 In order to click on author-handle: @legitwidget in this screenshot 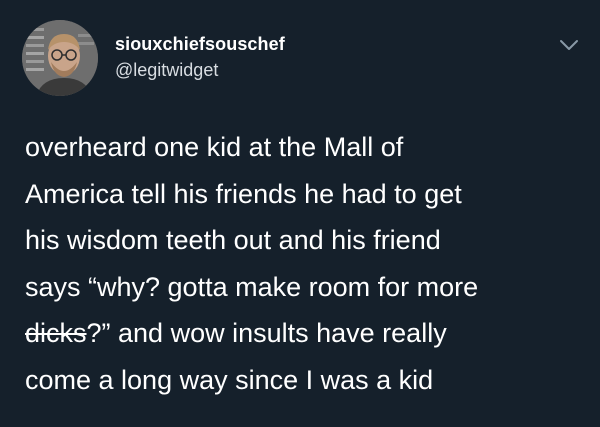, I will do `click(166, 70)`.